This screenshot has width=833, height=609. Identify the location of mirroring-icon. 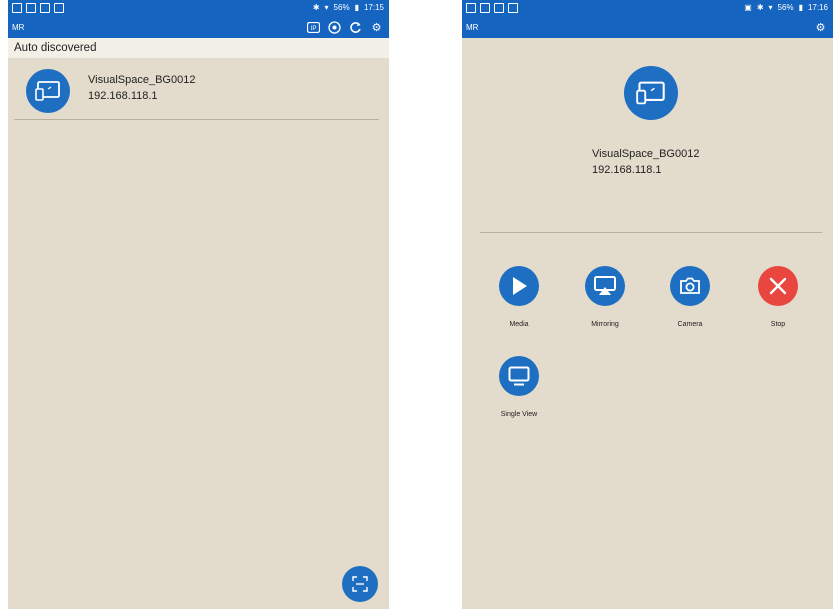
(605, 286).